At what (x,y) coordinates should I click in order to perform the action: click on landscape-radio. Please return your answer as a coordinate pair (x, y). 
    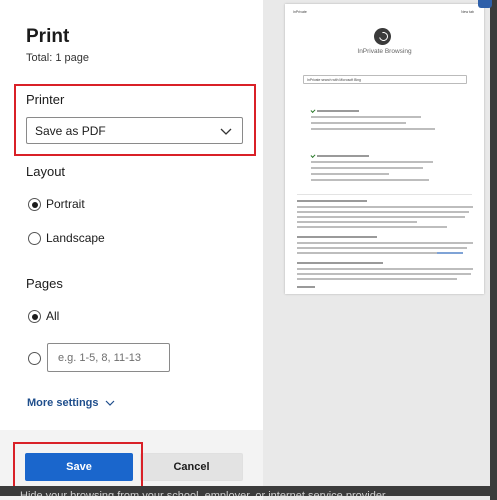
    Looking at the image, I should click on (34, 238).